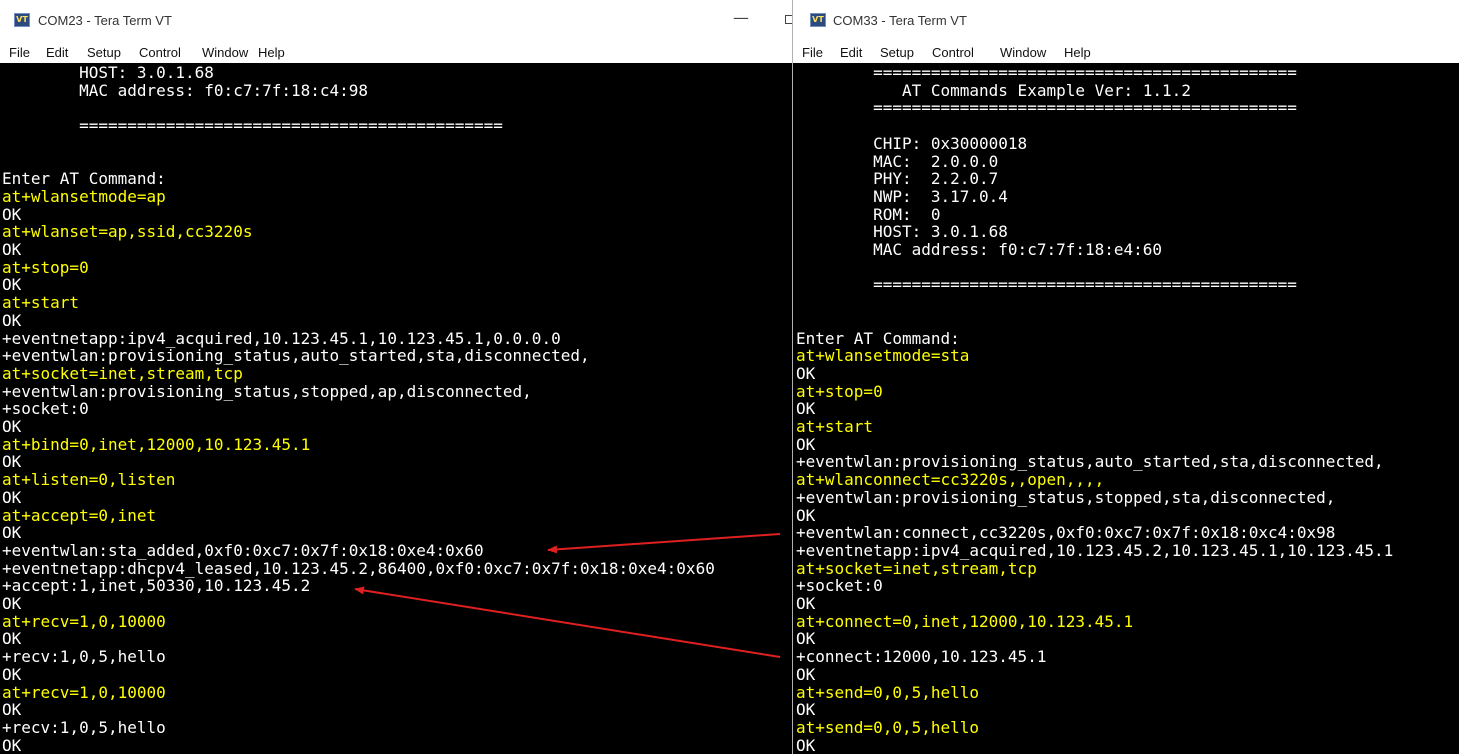 The image size is (1459, 754). I want to click on command-line: at+listen=0,listen, so click(89, 480).